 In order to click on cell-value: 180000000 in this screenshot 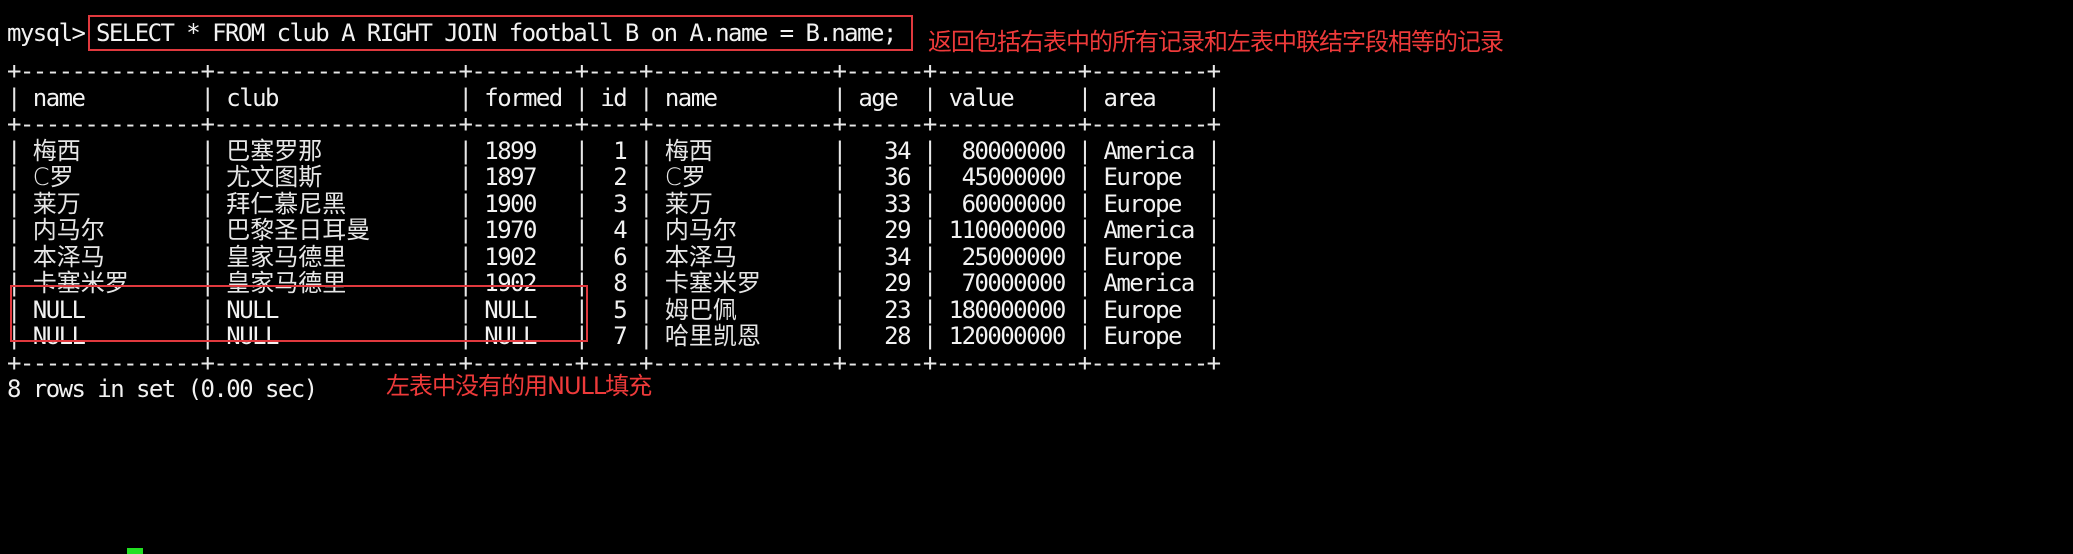, I will do `click(1007, 310)`.